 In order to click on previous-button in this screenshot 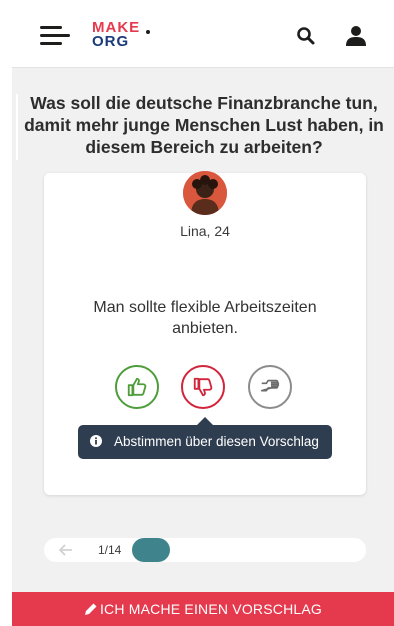, I will do `click(66, 550)`.